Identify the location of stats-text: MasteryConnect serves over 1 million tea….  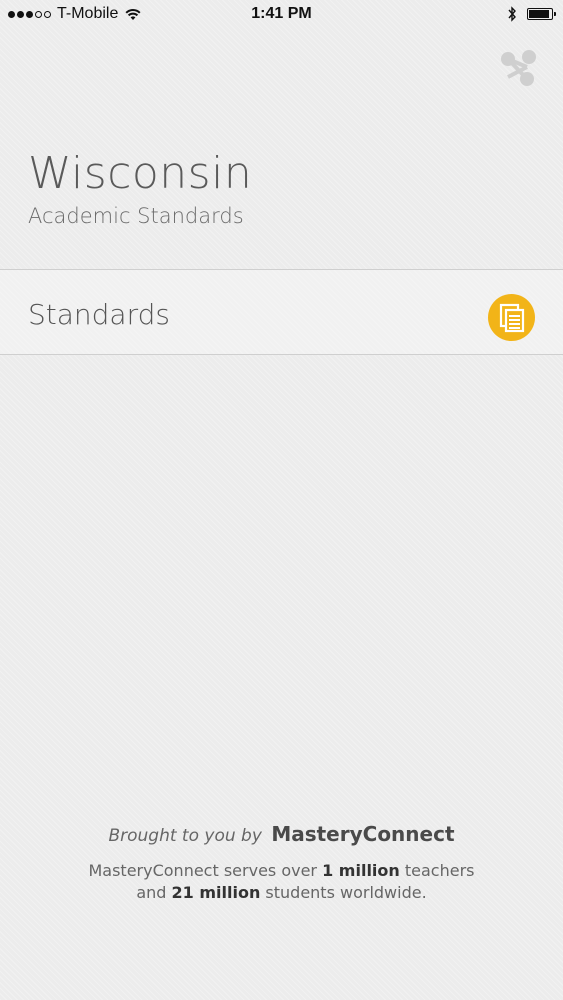
(281, 882).